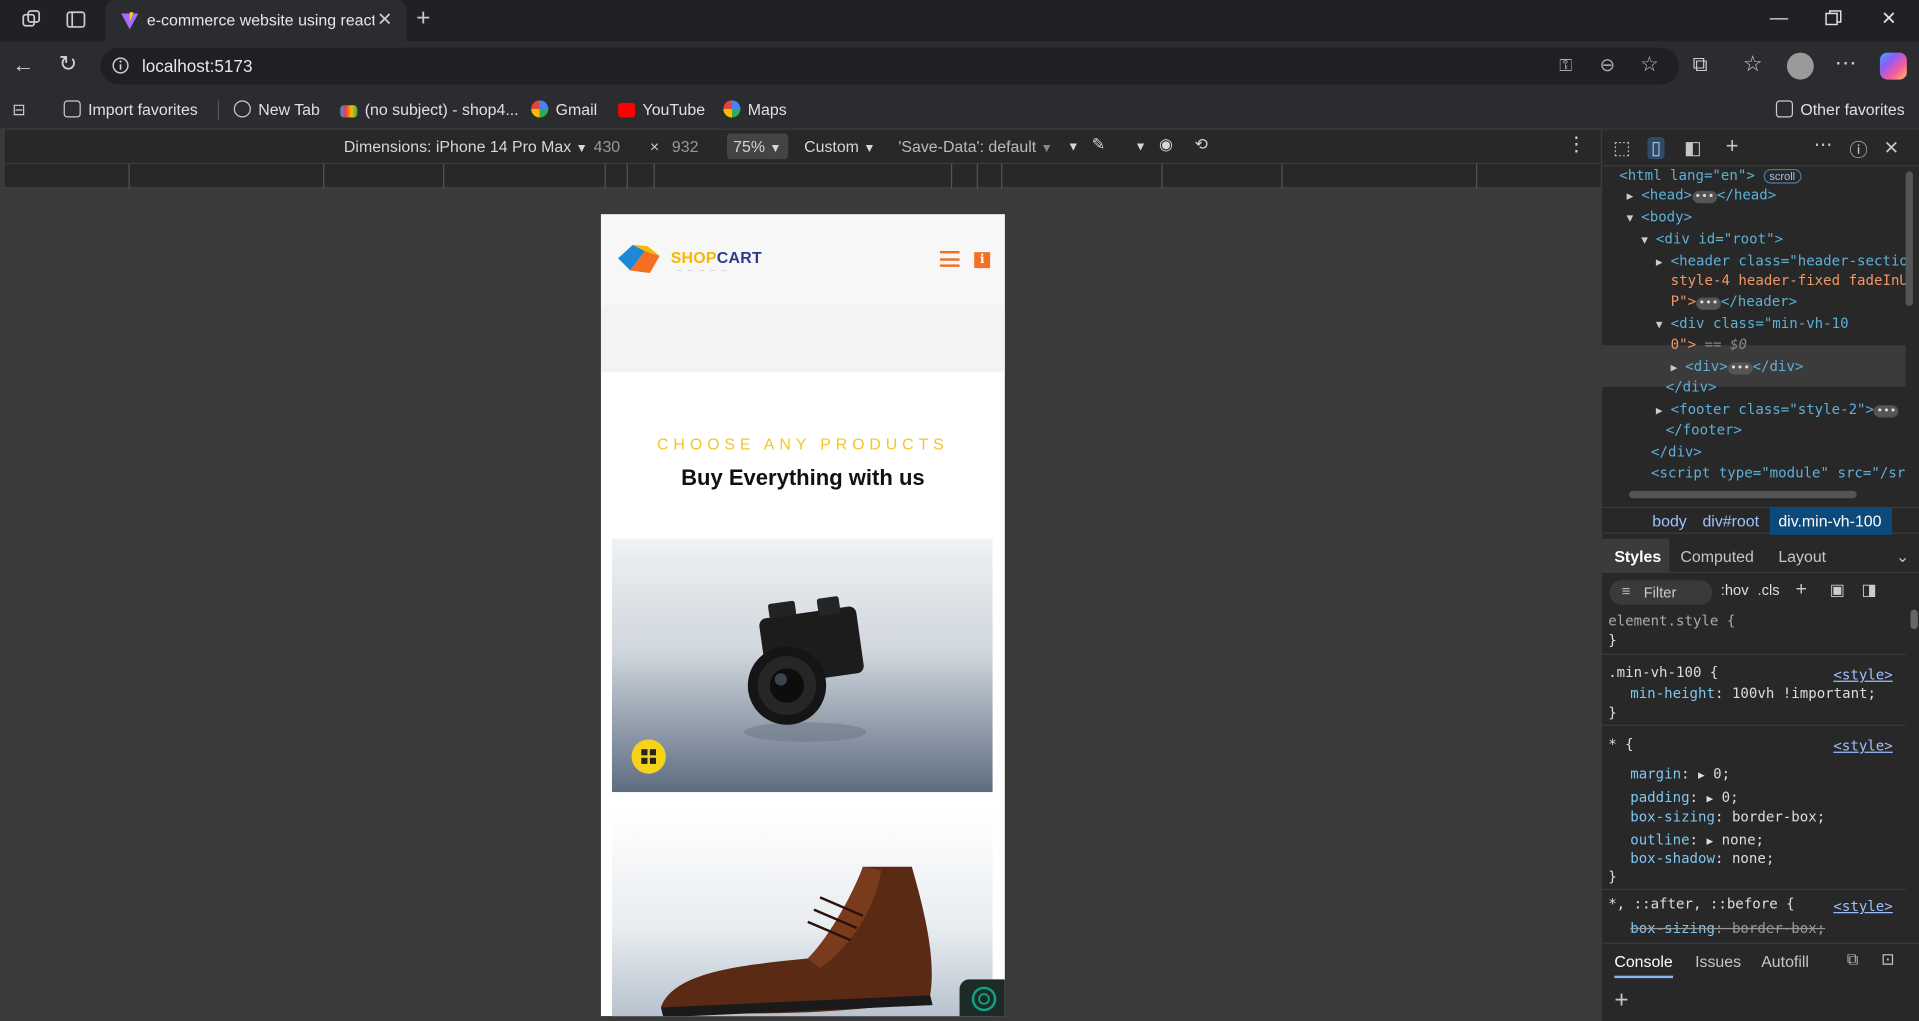 The height and width of the screenshot is (1021, 1919). I want to click on url-text: localhost:5173, so click(197, 66).